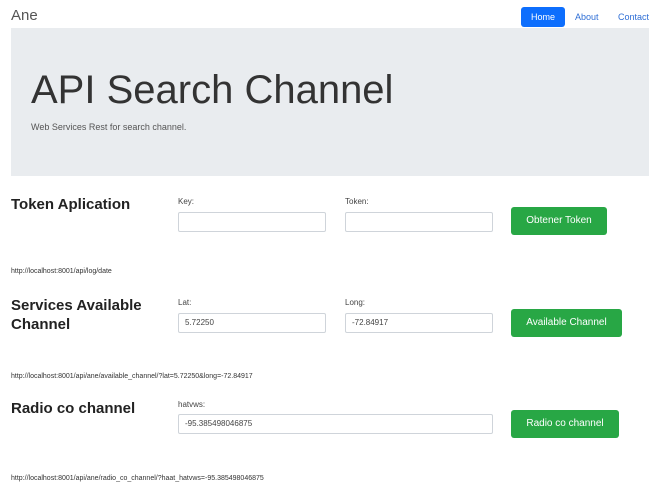  What do you see at coordinates (76, 305) in the screenshot?
I see `services-title-line1: Services Available` at bounding box center [76, 305].